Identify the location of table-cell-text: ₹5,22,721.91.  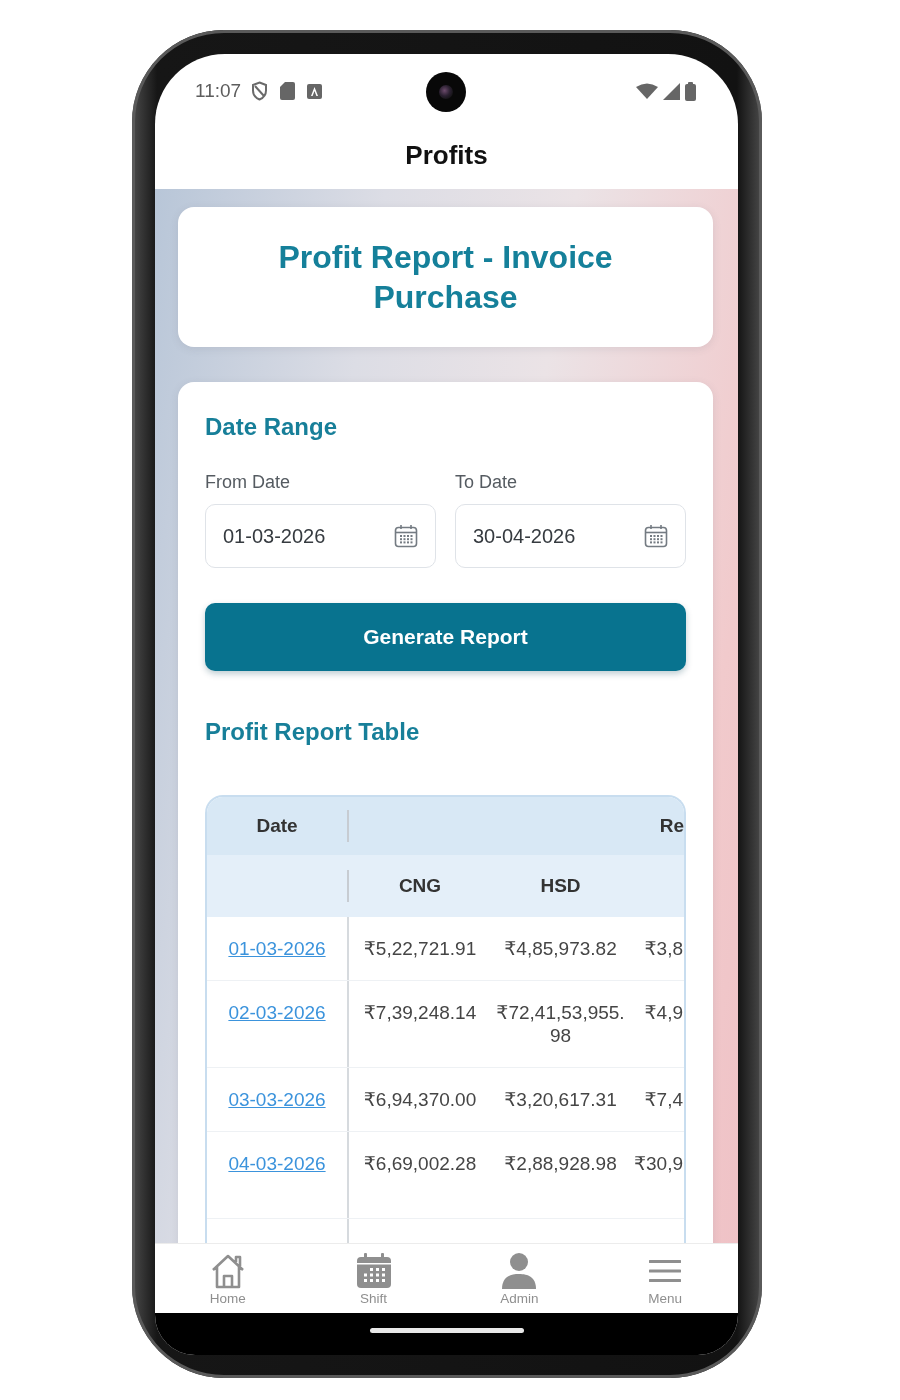
(420, 949).